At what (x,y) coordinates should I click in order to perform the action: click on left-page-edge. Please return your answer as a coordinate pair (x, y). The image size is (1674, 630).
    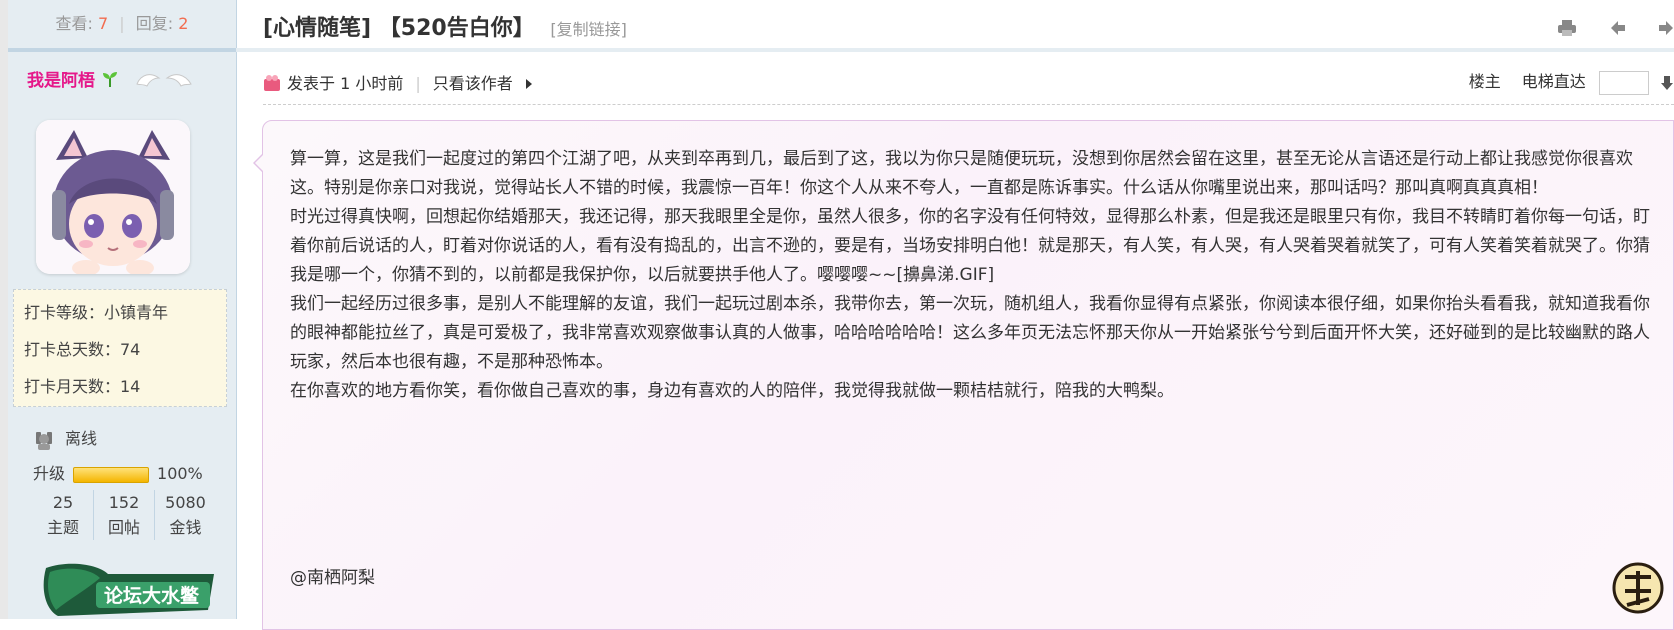
    Looking at the image, I should click on (4, 309).